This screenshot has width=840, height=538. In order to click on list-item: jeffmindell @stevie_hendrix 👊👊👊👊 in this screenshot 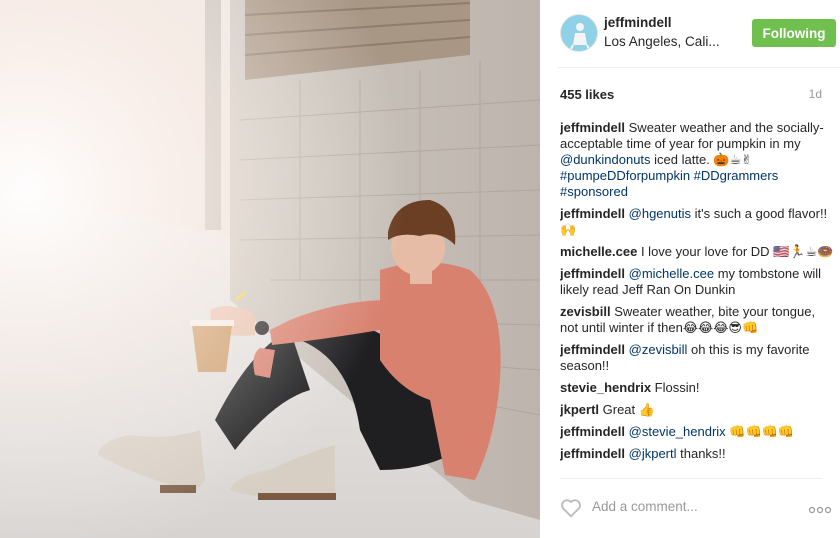, I will do `click(698, 432)`.